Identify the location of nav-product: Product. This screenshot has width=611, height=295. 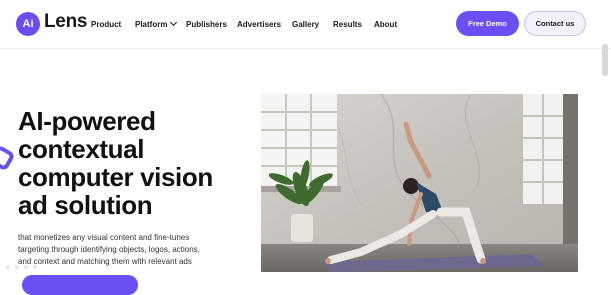
(106, 24).